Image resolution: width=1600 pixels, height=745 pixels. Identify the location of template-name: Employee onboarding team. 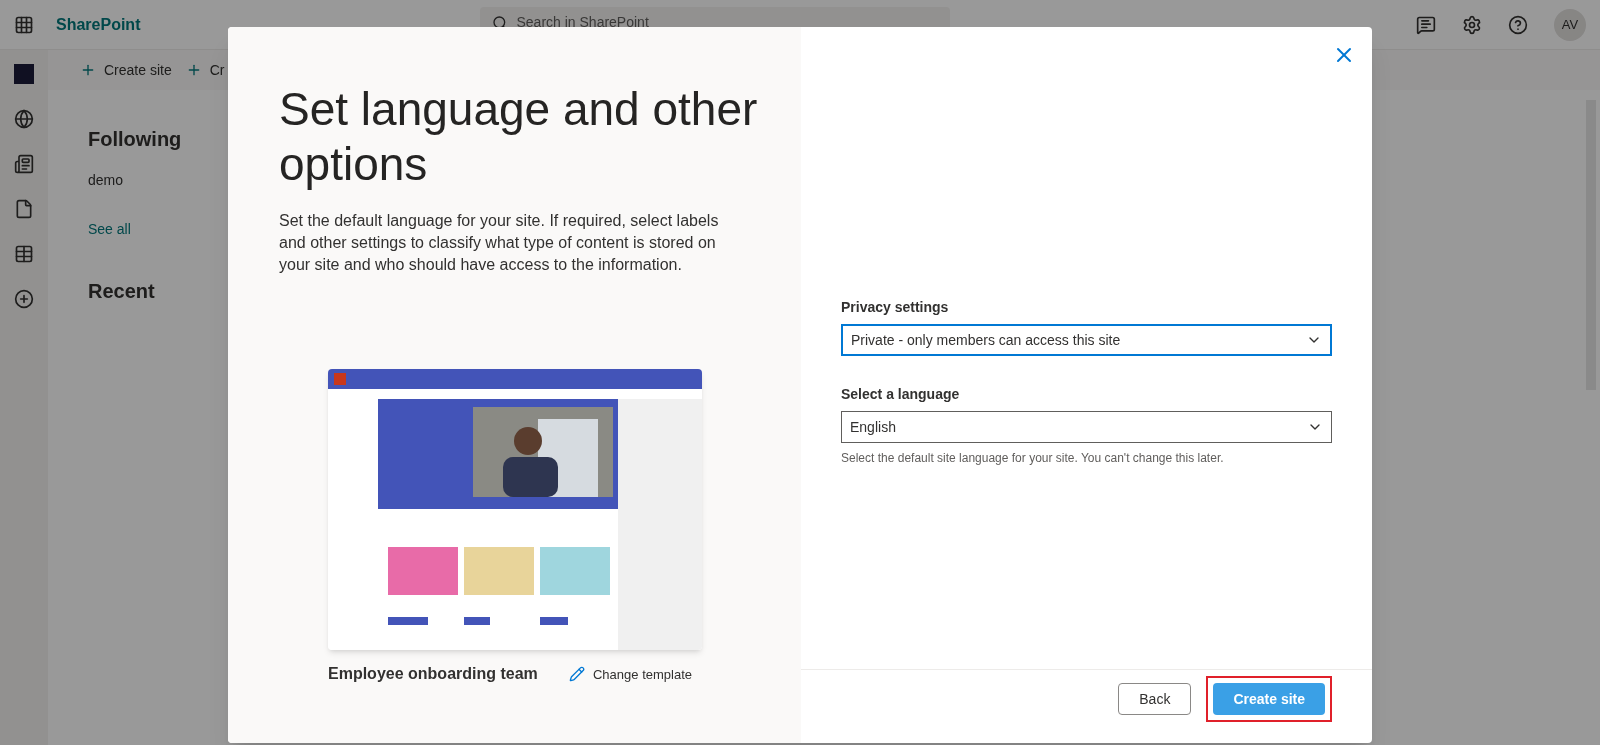
(433, 674).